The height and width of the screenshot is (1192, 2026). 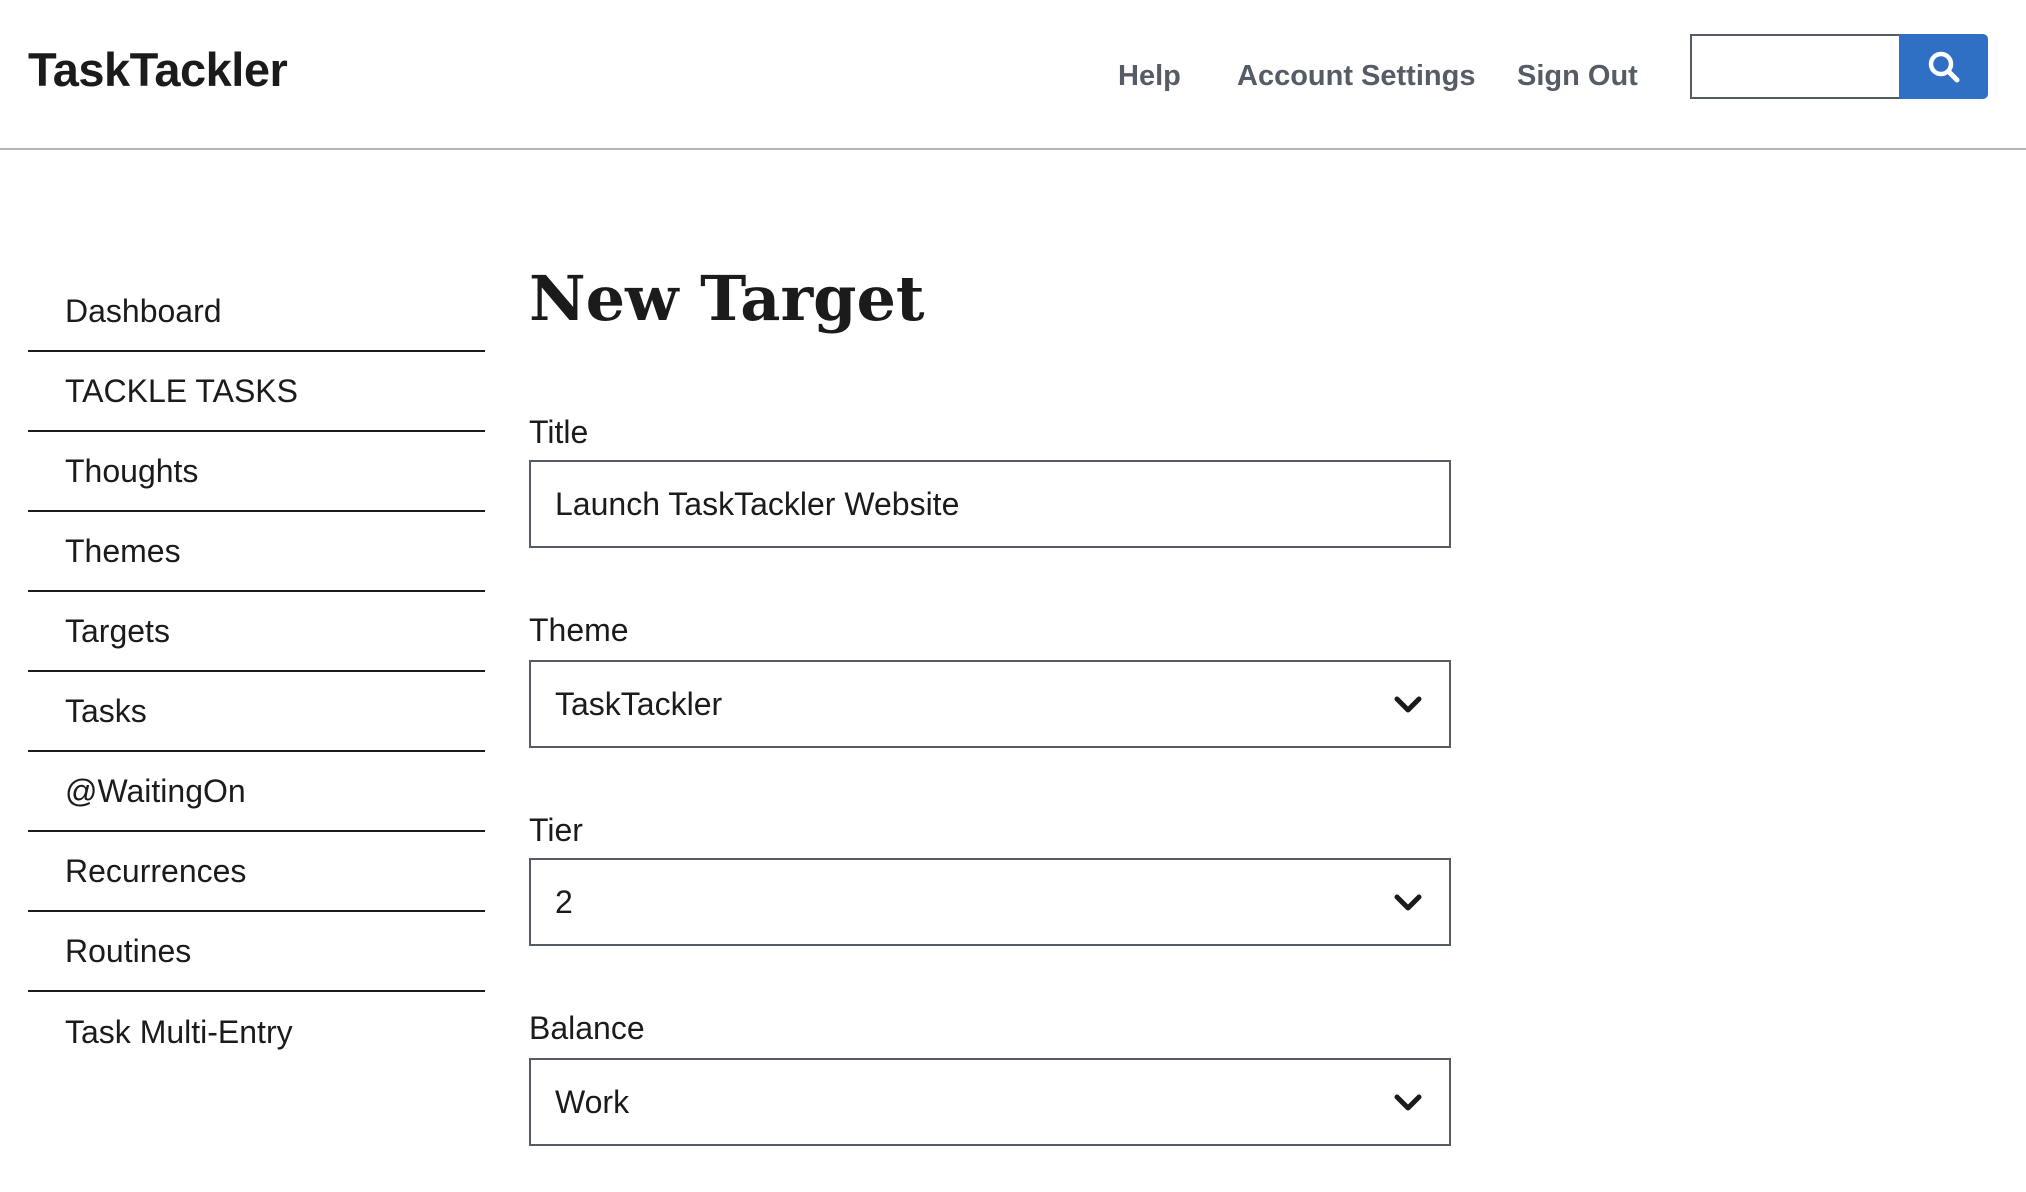 What do you see at coordinates (256, 952) in the screenshot?
I see `sidebar-item-routines: Routines` at bounding box center [256, 952].